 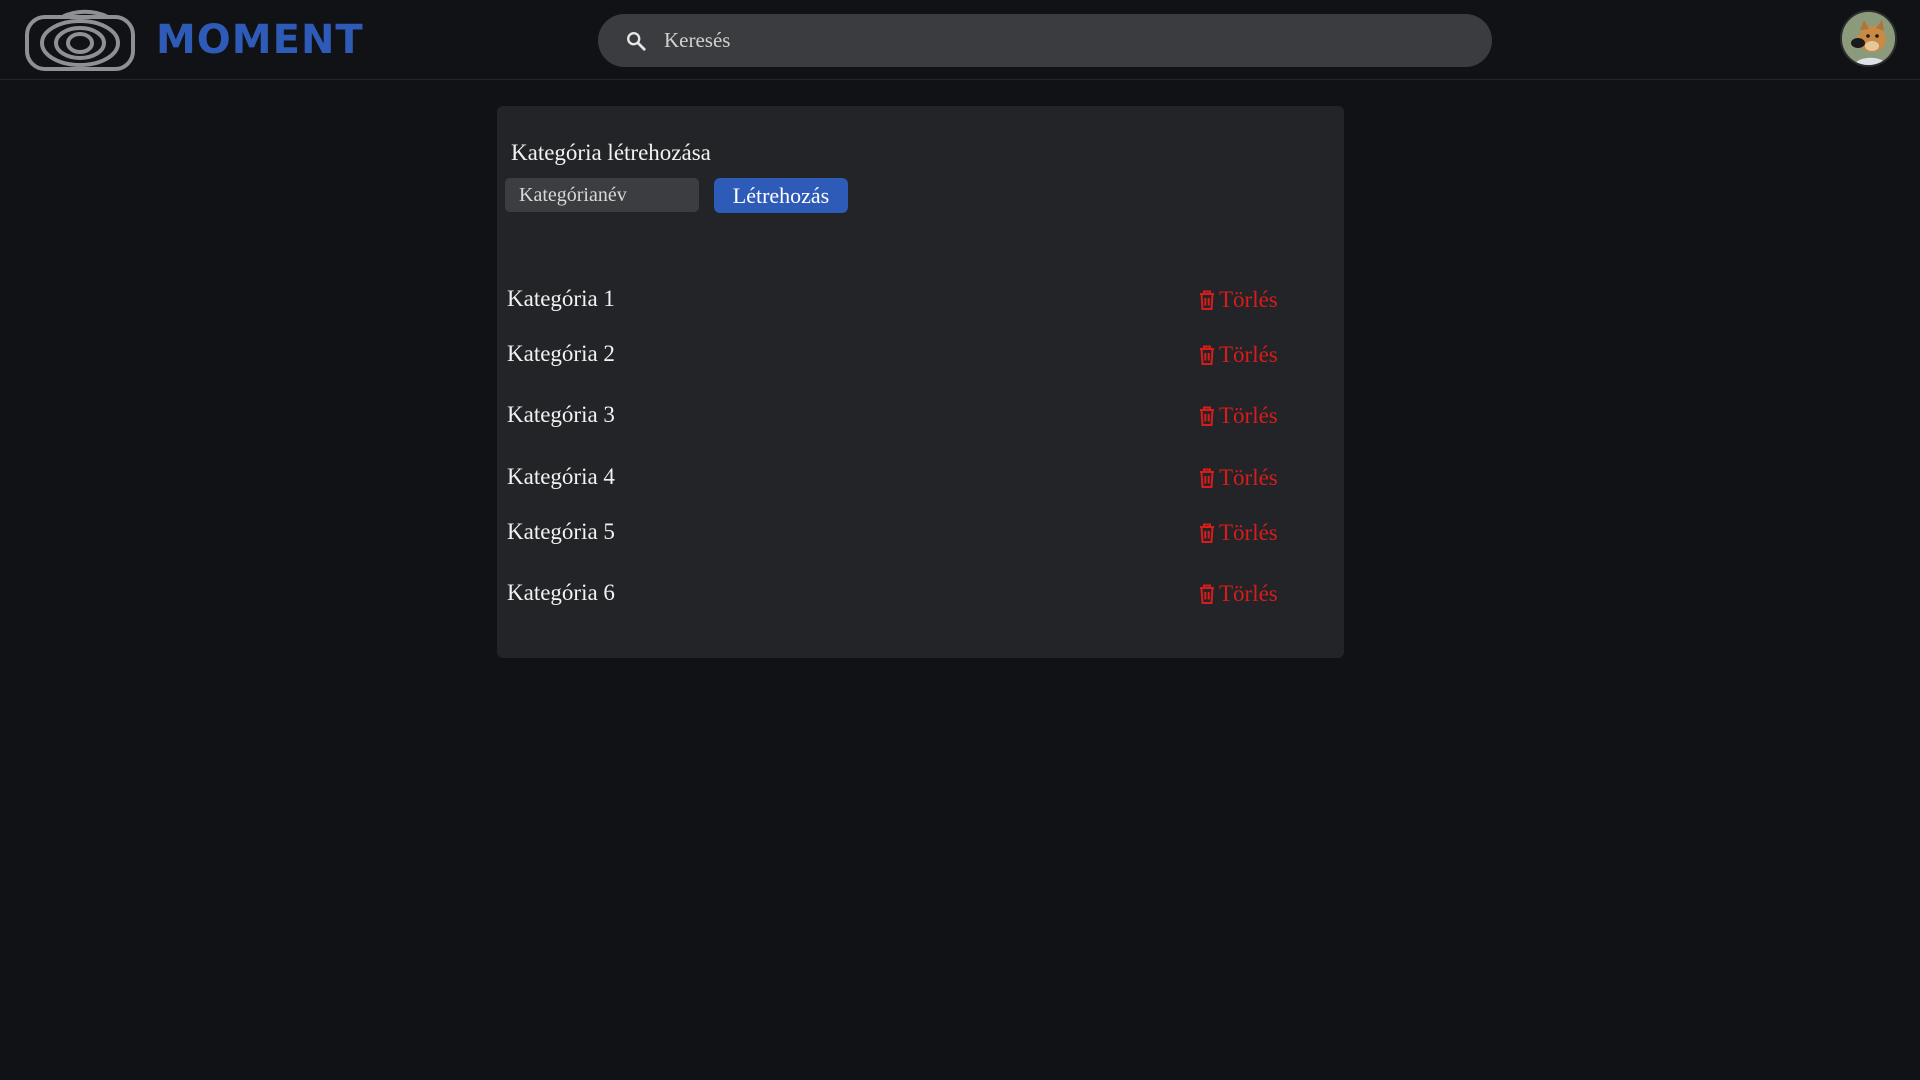 What do you see at coordinates (611, 152) in the screenshot?
I see `panel-title: Kategória létrehozása` at bounding box center [611, 152].